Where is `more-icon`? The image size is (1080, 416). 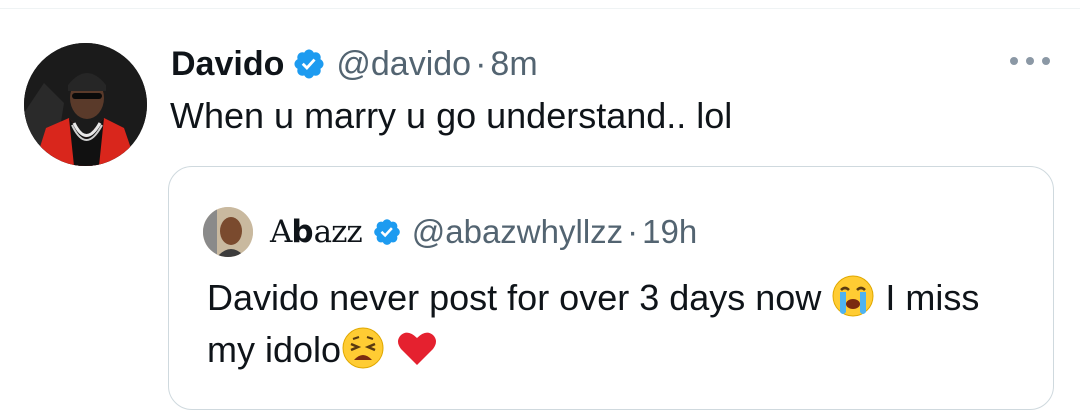 more-icon is located at coordinates (1030, 61).